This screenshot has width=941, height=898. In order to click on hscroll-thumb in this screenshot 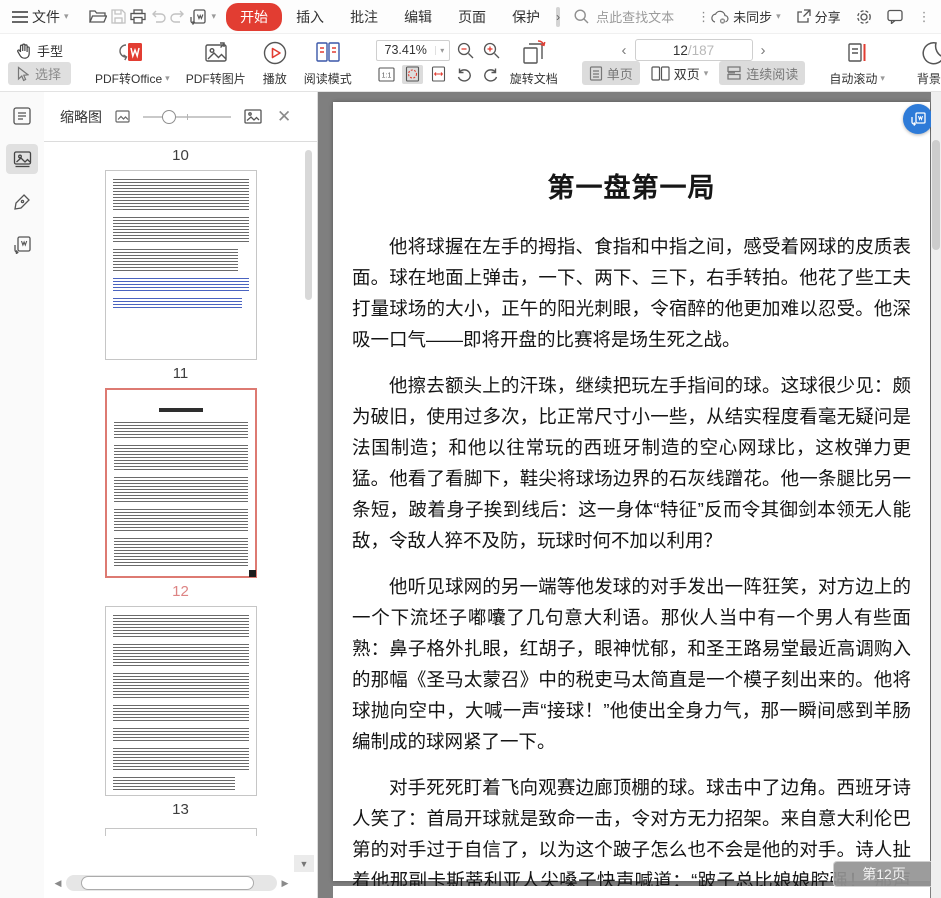, I will do `click(167, 883)`.